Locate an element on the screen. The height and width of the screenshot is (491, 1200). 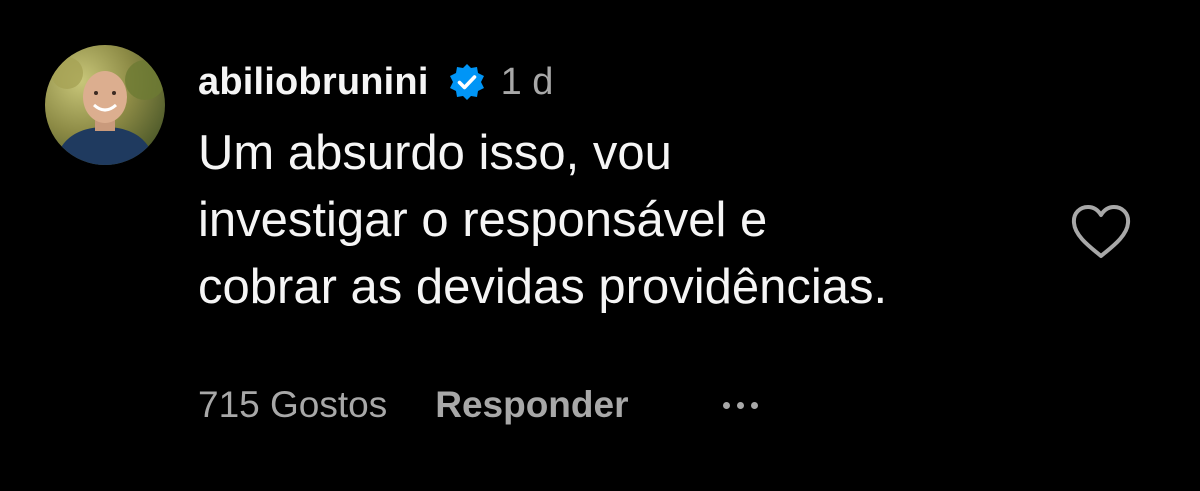
verified-badge-icon is located at coordinates (467, 82).